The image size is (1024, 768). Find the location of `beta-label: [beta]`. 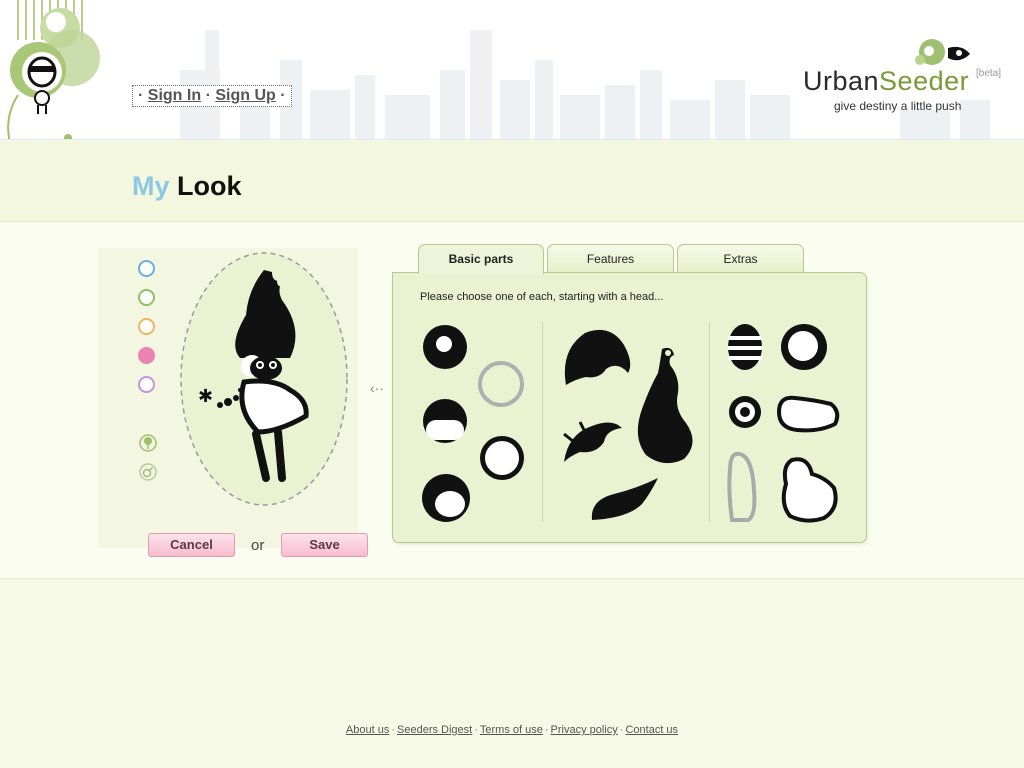

beta-label: [beta] is located at coordinates (989, 73).